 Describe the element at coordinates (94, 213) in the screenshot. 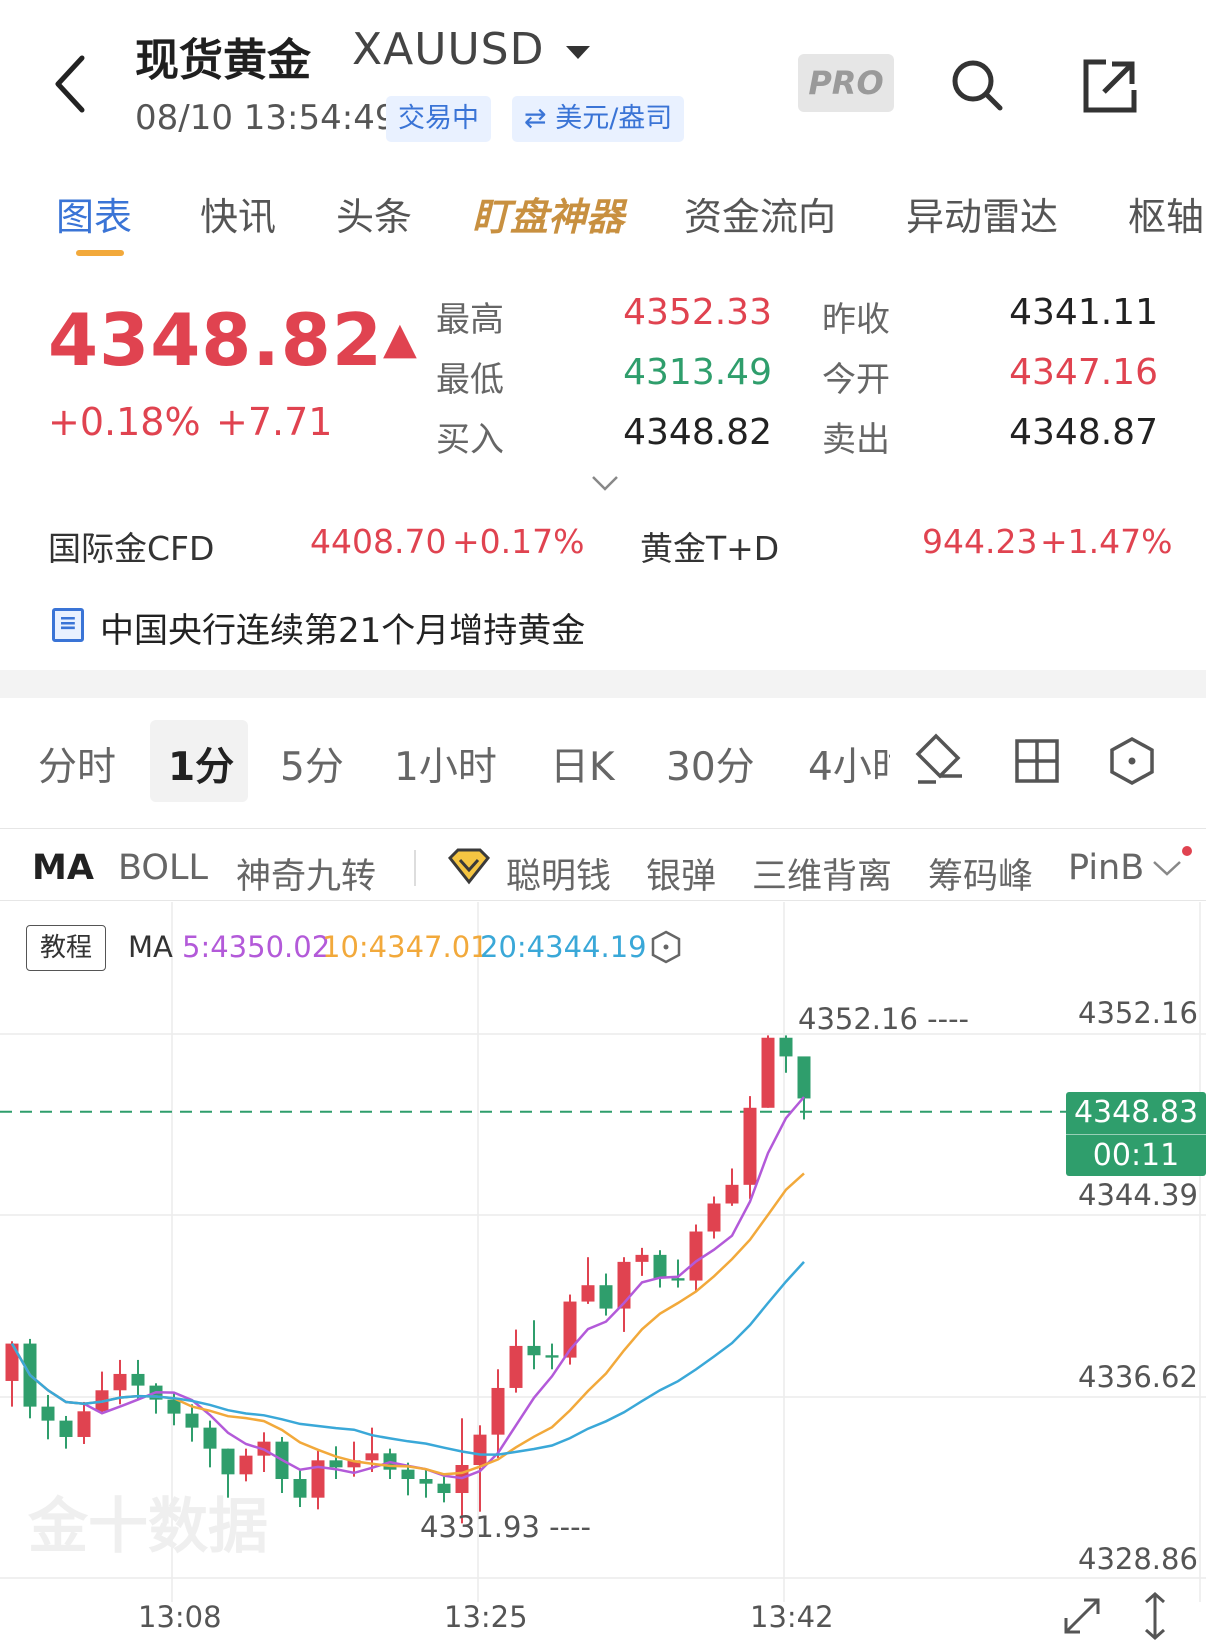

I see `tab-chart: 图表` at that location.